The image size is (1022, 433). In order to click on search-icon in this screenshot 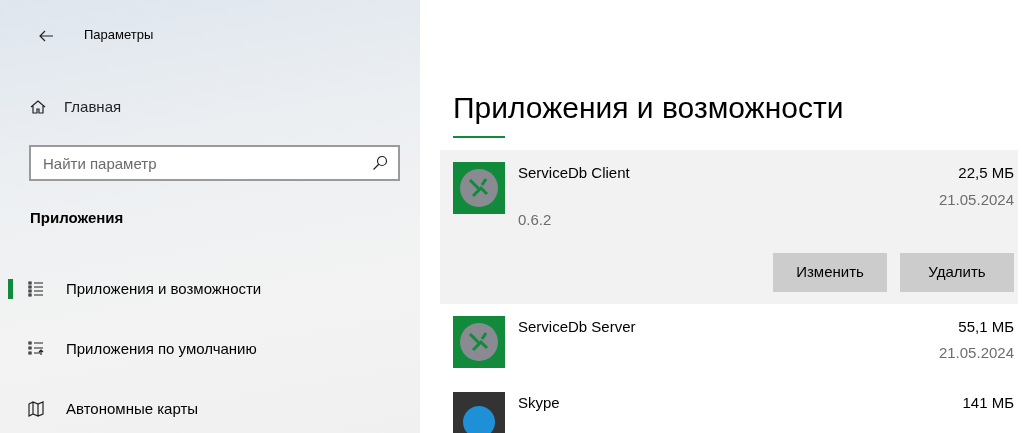, I will do `click(380, 163)`.